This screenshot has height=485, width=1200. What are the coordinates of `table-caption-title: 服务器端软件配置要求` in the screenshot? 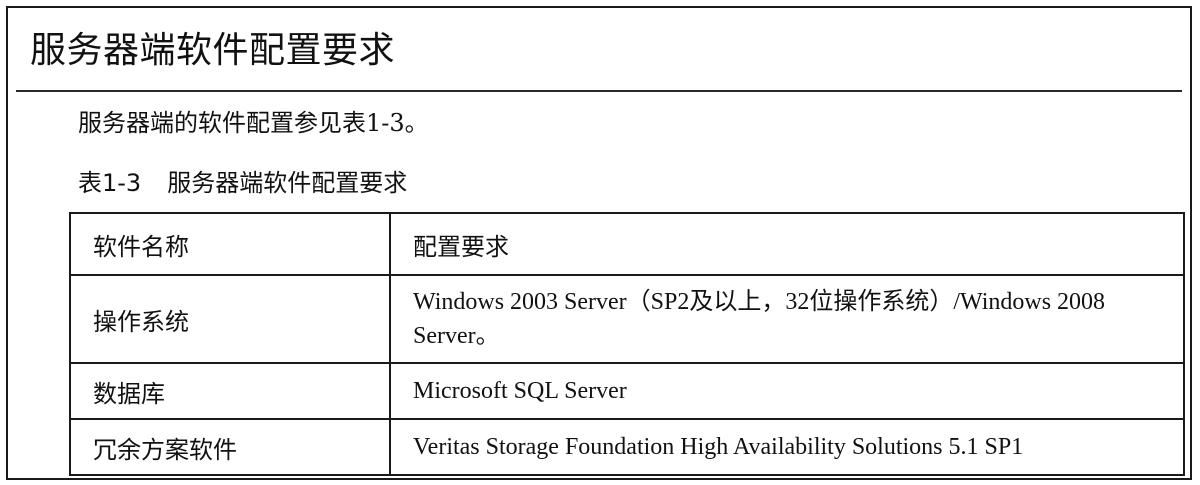 It's located at (287, 183).